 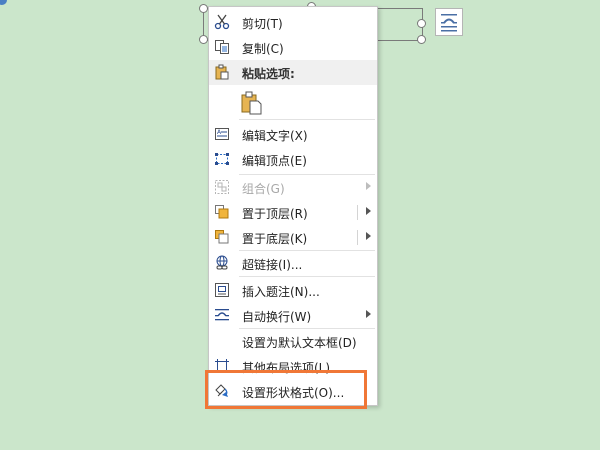 I want to click on menu-item-wrap-text: 自动换行(W), so click(x=293, y=315).